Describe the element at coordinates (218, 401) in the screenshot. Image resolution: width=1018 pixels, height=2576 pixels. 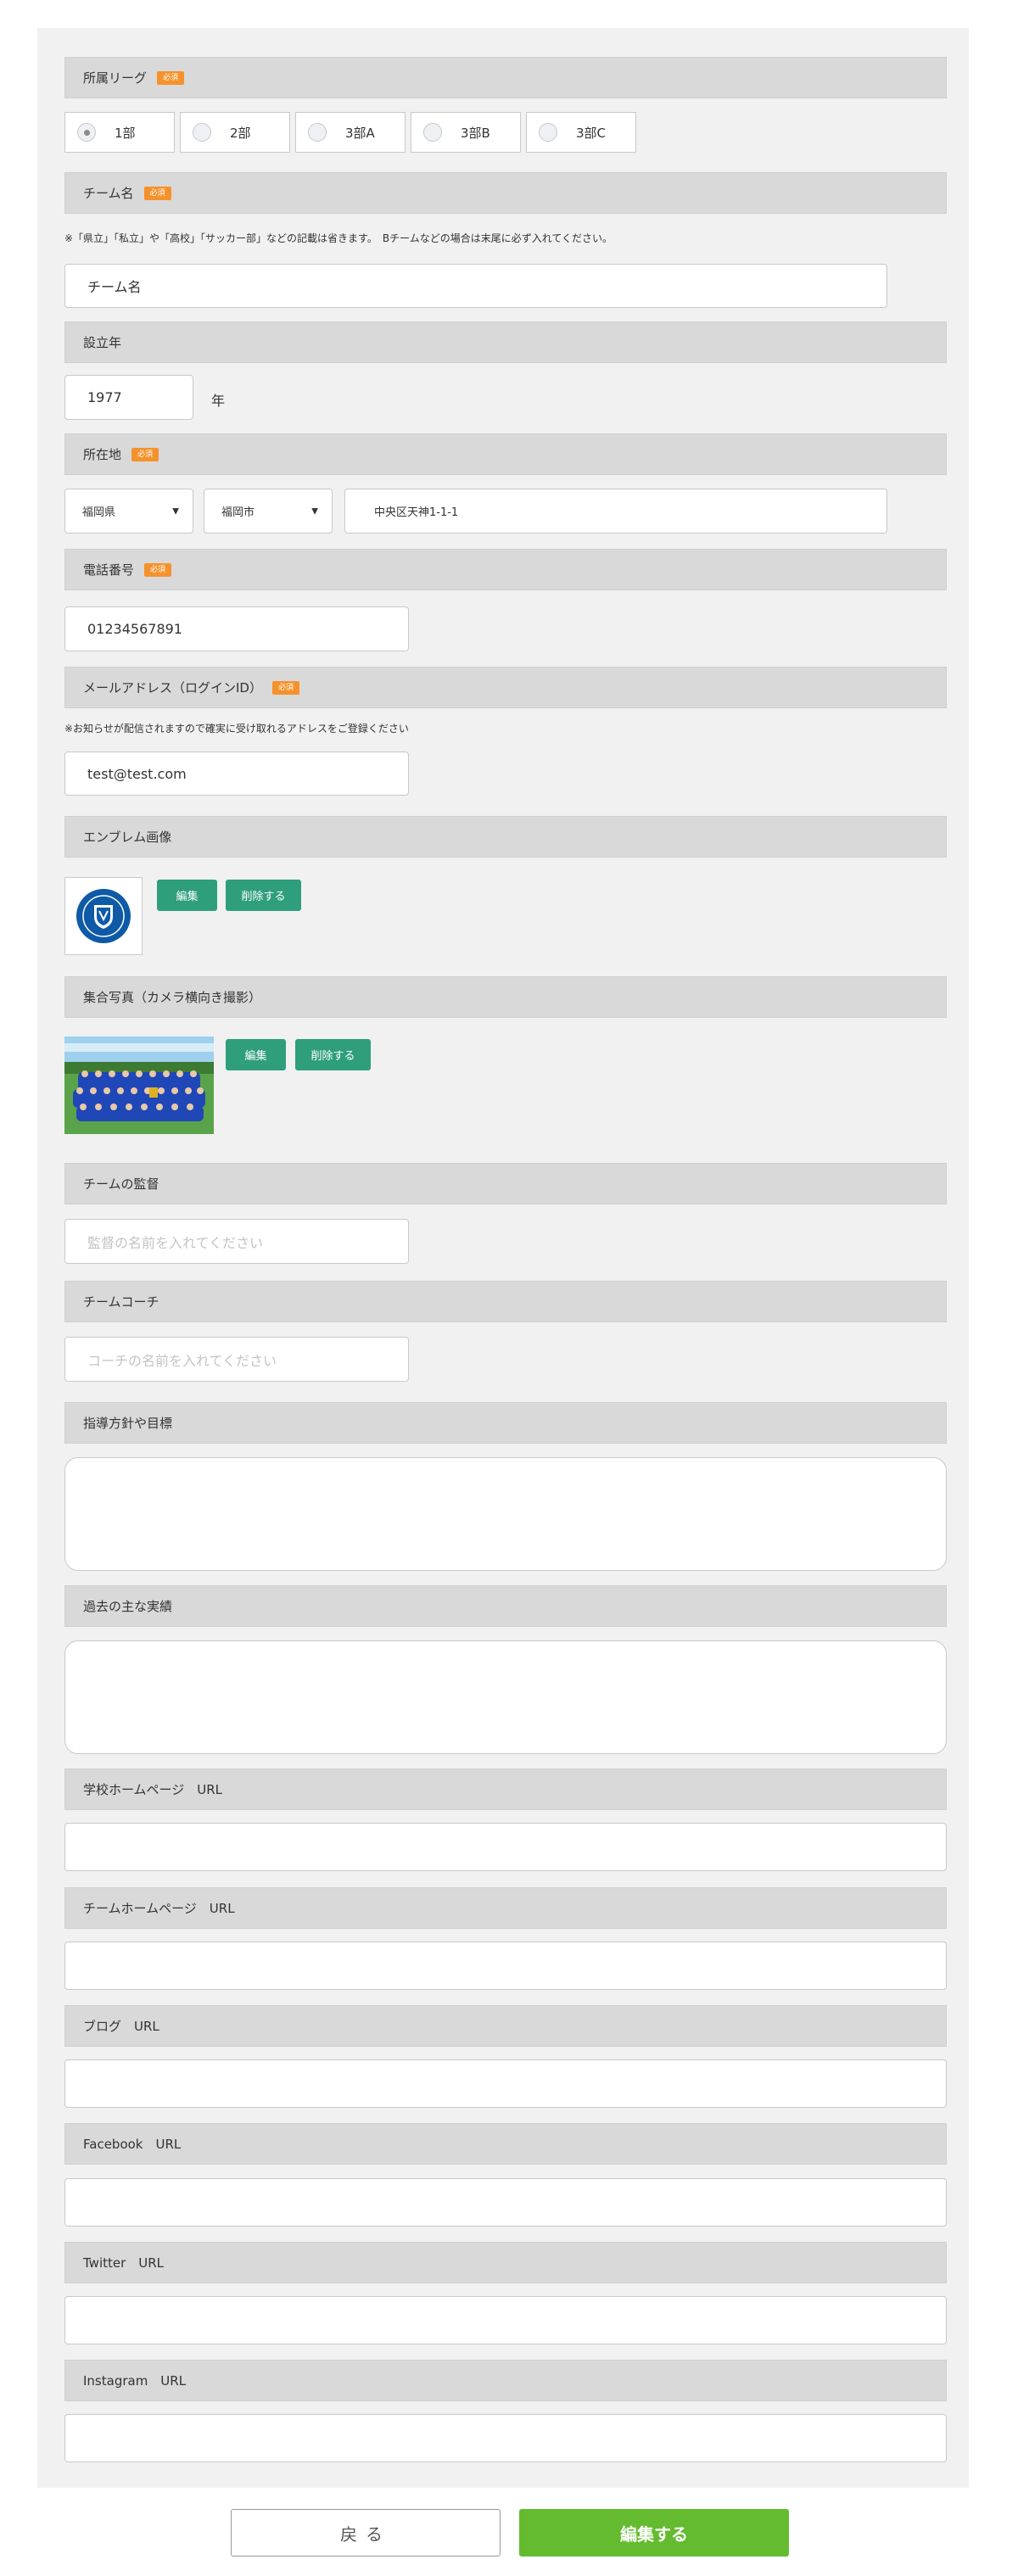
I see `founded-unit: 年` at that location.